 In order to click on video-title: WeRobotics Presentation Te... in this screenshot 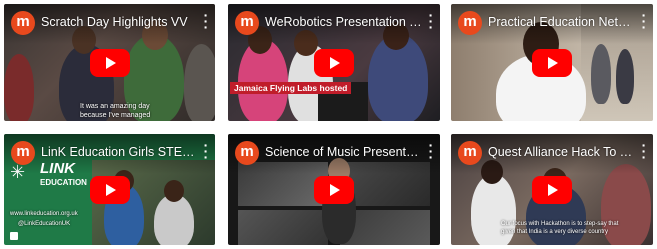, I will do `click(343, 22)`.